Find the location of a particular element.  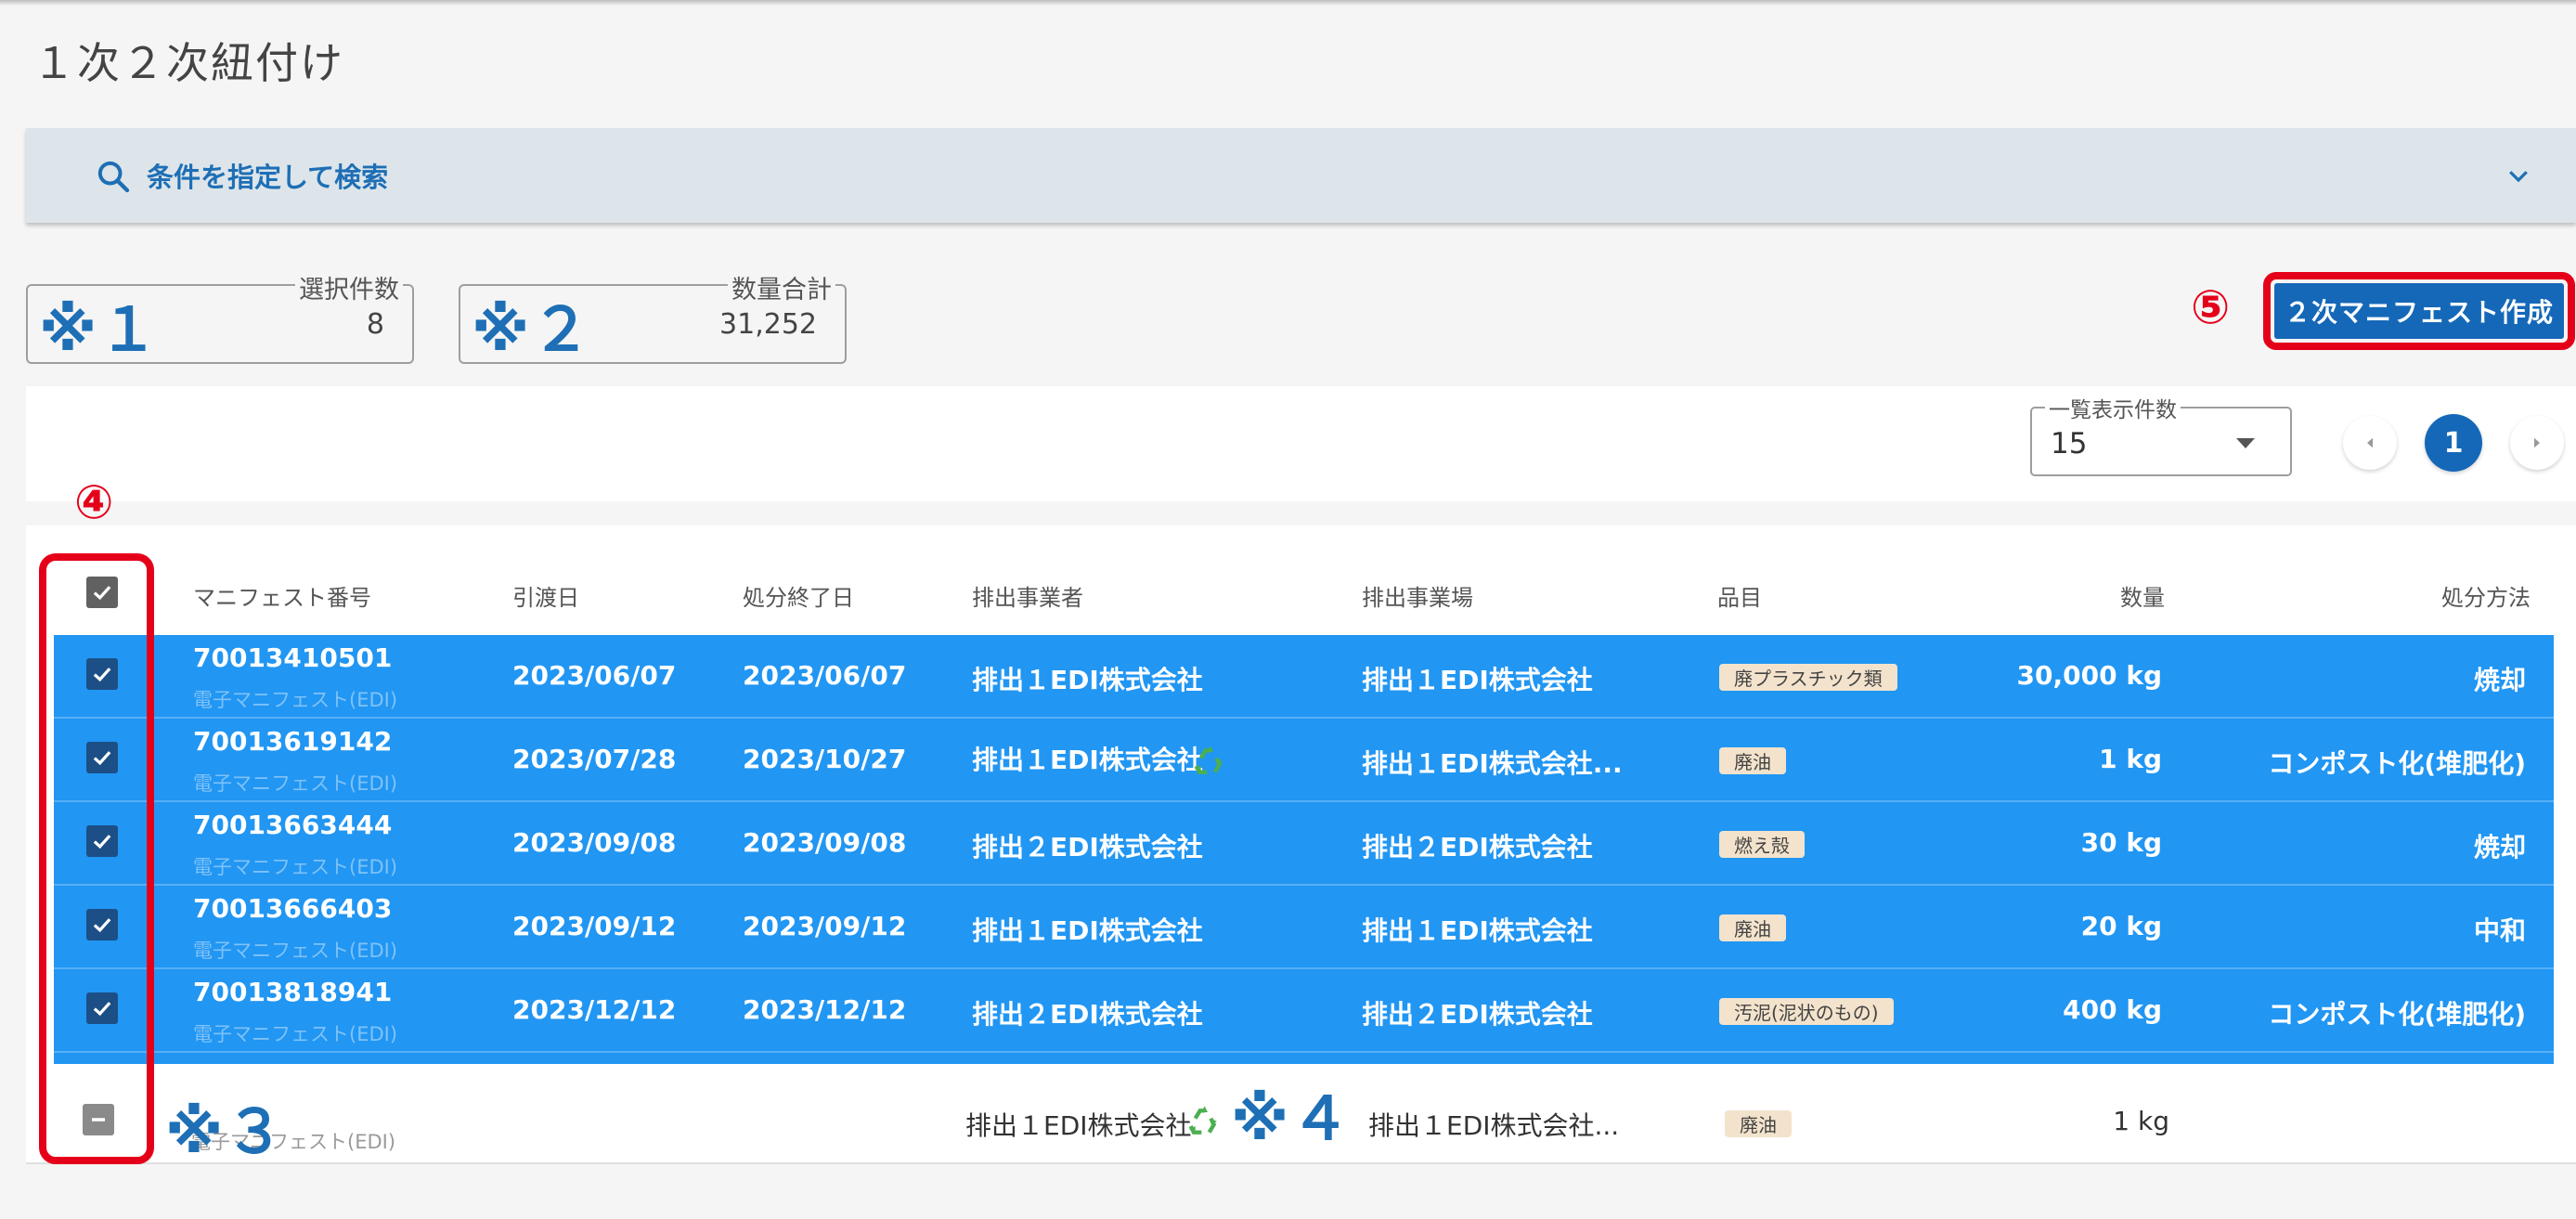

manifest-number-link: 70013666403 is located at coordinates (292, 908).